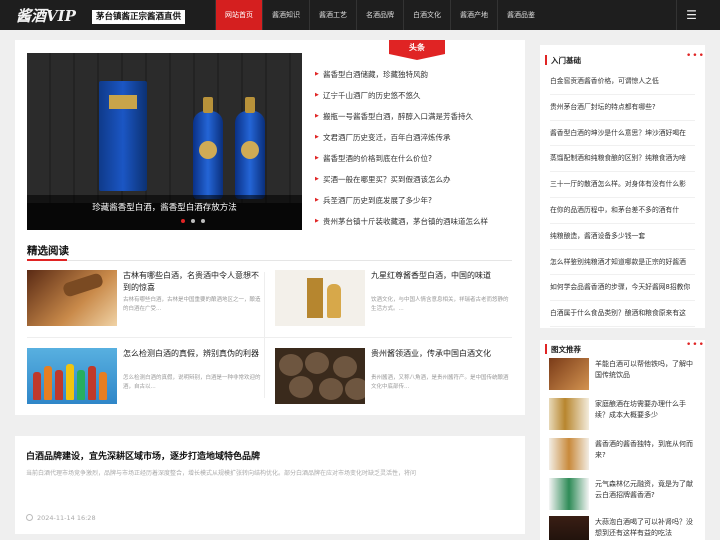  I want to click on articles-divider-horizontal, so click(269, 337).